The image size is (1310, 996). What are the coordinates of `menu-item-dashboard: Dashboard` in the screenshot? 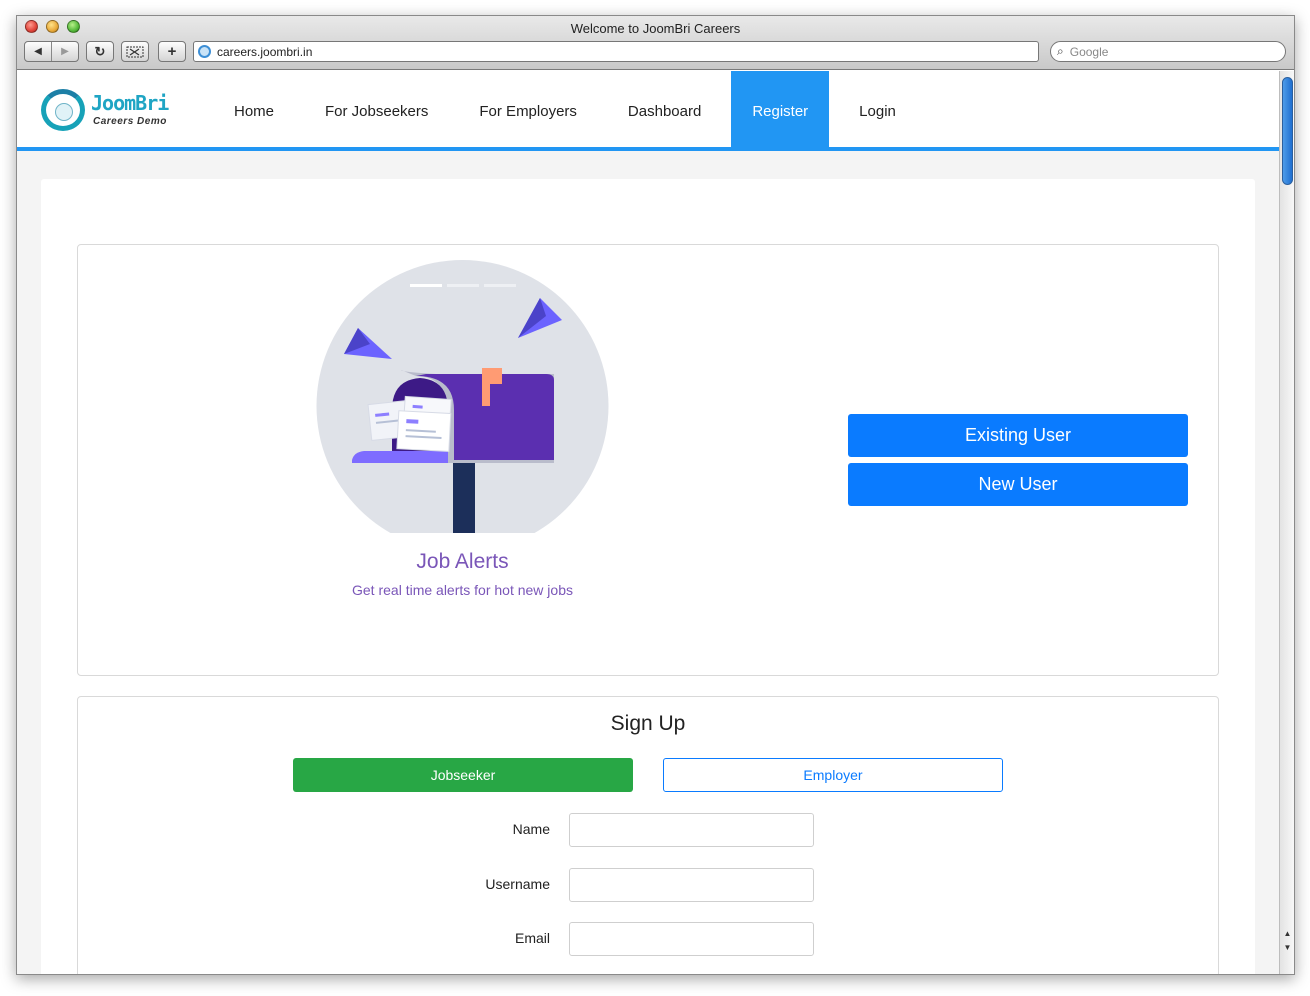 It's located at (664, 111).